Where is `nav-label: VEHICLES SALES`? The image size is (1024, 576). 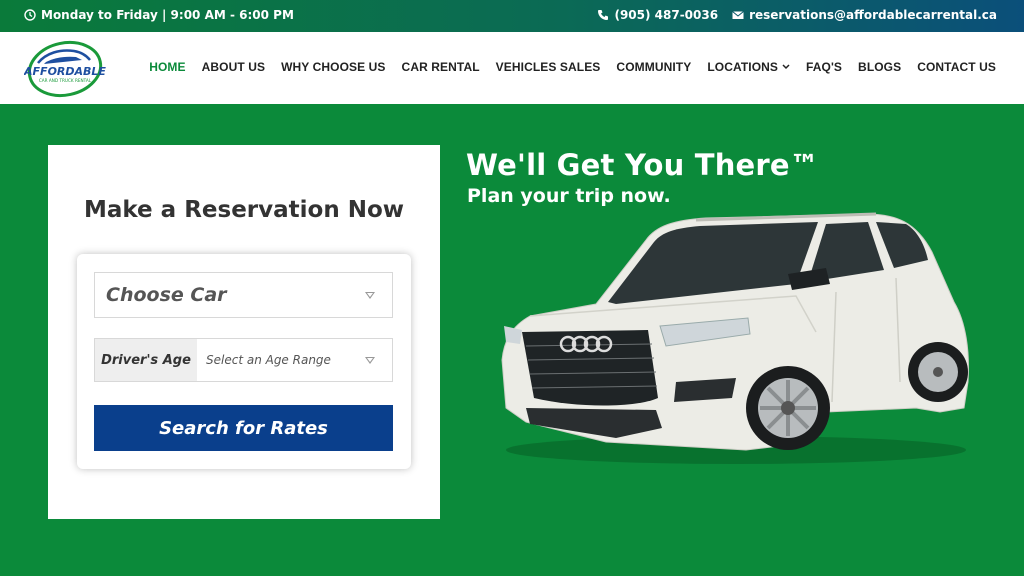 nav-label: VEHICLES SALES is located at coordinates (548, 67).